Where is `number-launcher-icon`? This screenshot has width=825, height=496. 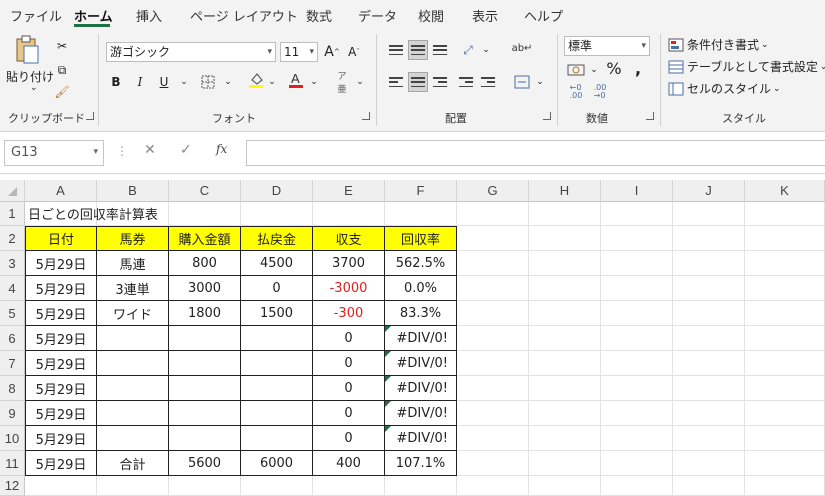 number-launcher-icon is located at coordinates (650, 116).